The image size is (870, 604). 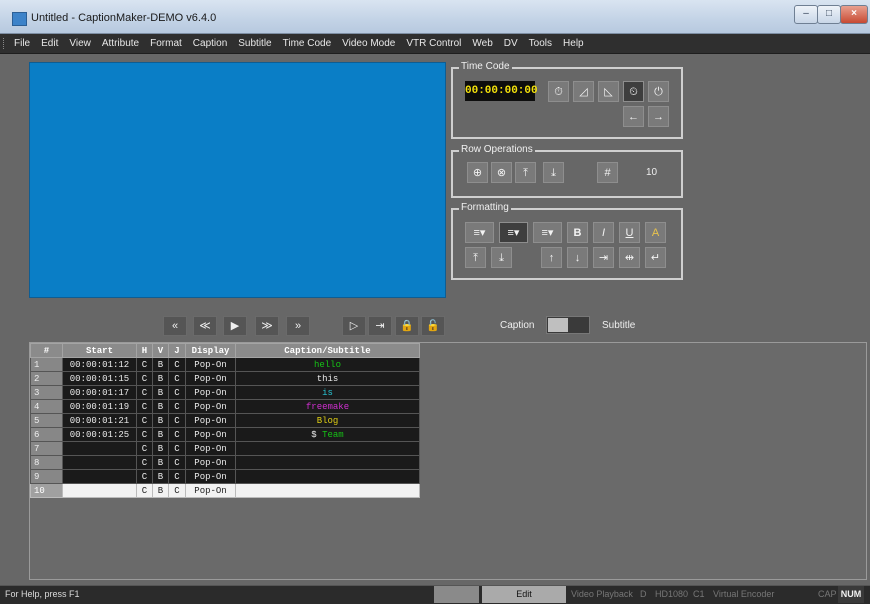 I want to click on mark-in-button: ▷, so click(x=354, y=326).